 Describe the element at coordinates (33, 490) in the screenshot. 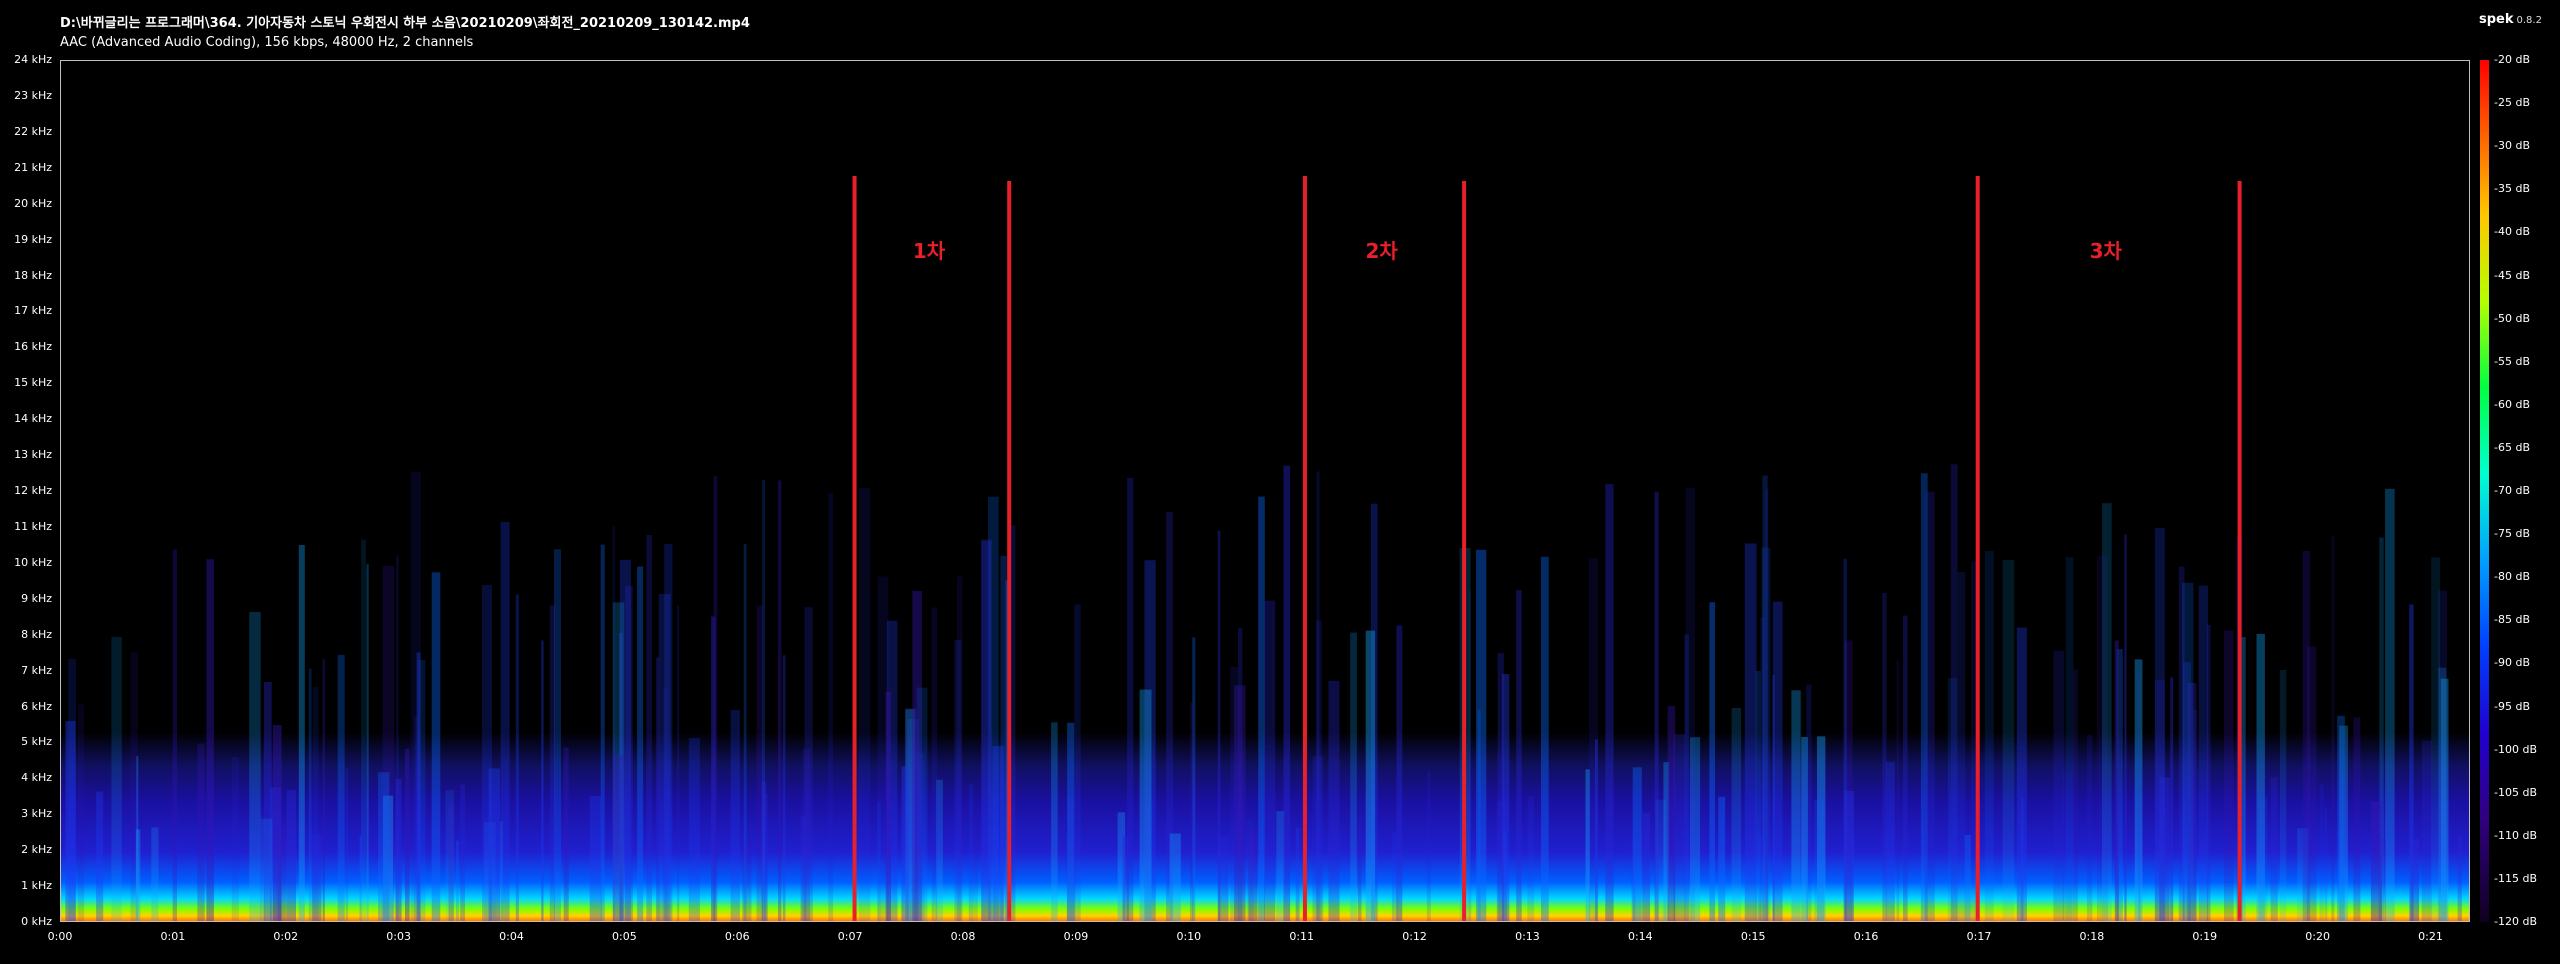

I see `frequency-tick-label: 12 kHz` at that location.